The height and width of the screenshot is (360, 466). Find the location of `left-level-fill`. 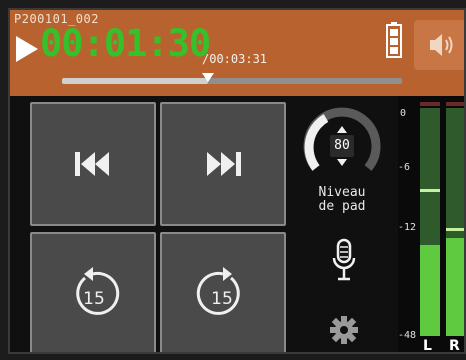

left-level-fill is located at coordinates (430, 290).